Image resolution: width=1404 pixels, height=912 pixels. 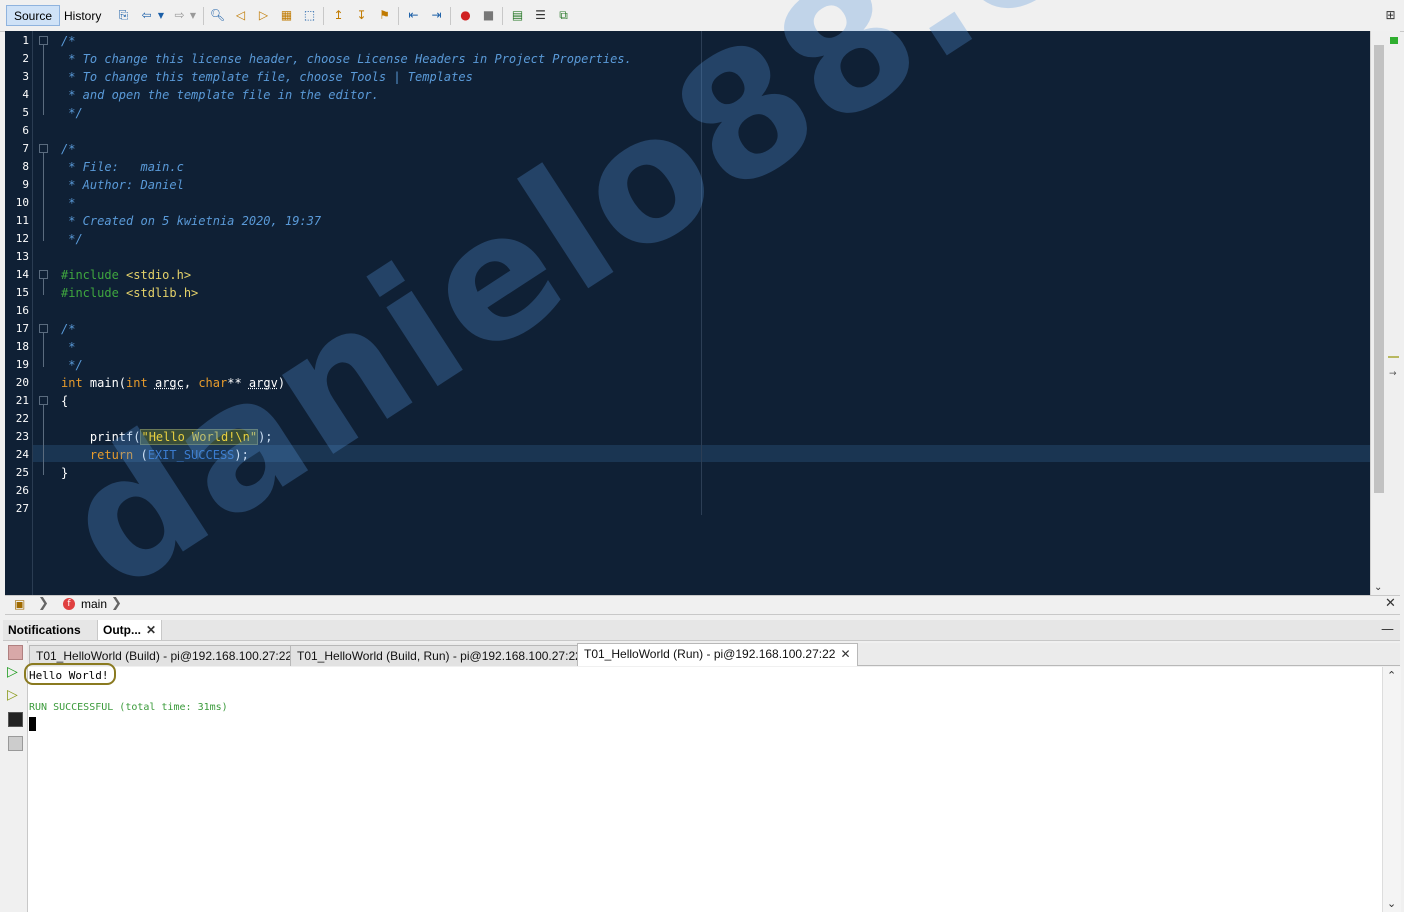 What do you see at coordinates (540, 15) in the screenshot?
I see `indent-icon: ☰` at bounding box center [540, 15].